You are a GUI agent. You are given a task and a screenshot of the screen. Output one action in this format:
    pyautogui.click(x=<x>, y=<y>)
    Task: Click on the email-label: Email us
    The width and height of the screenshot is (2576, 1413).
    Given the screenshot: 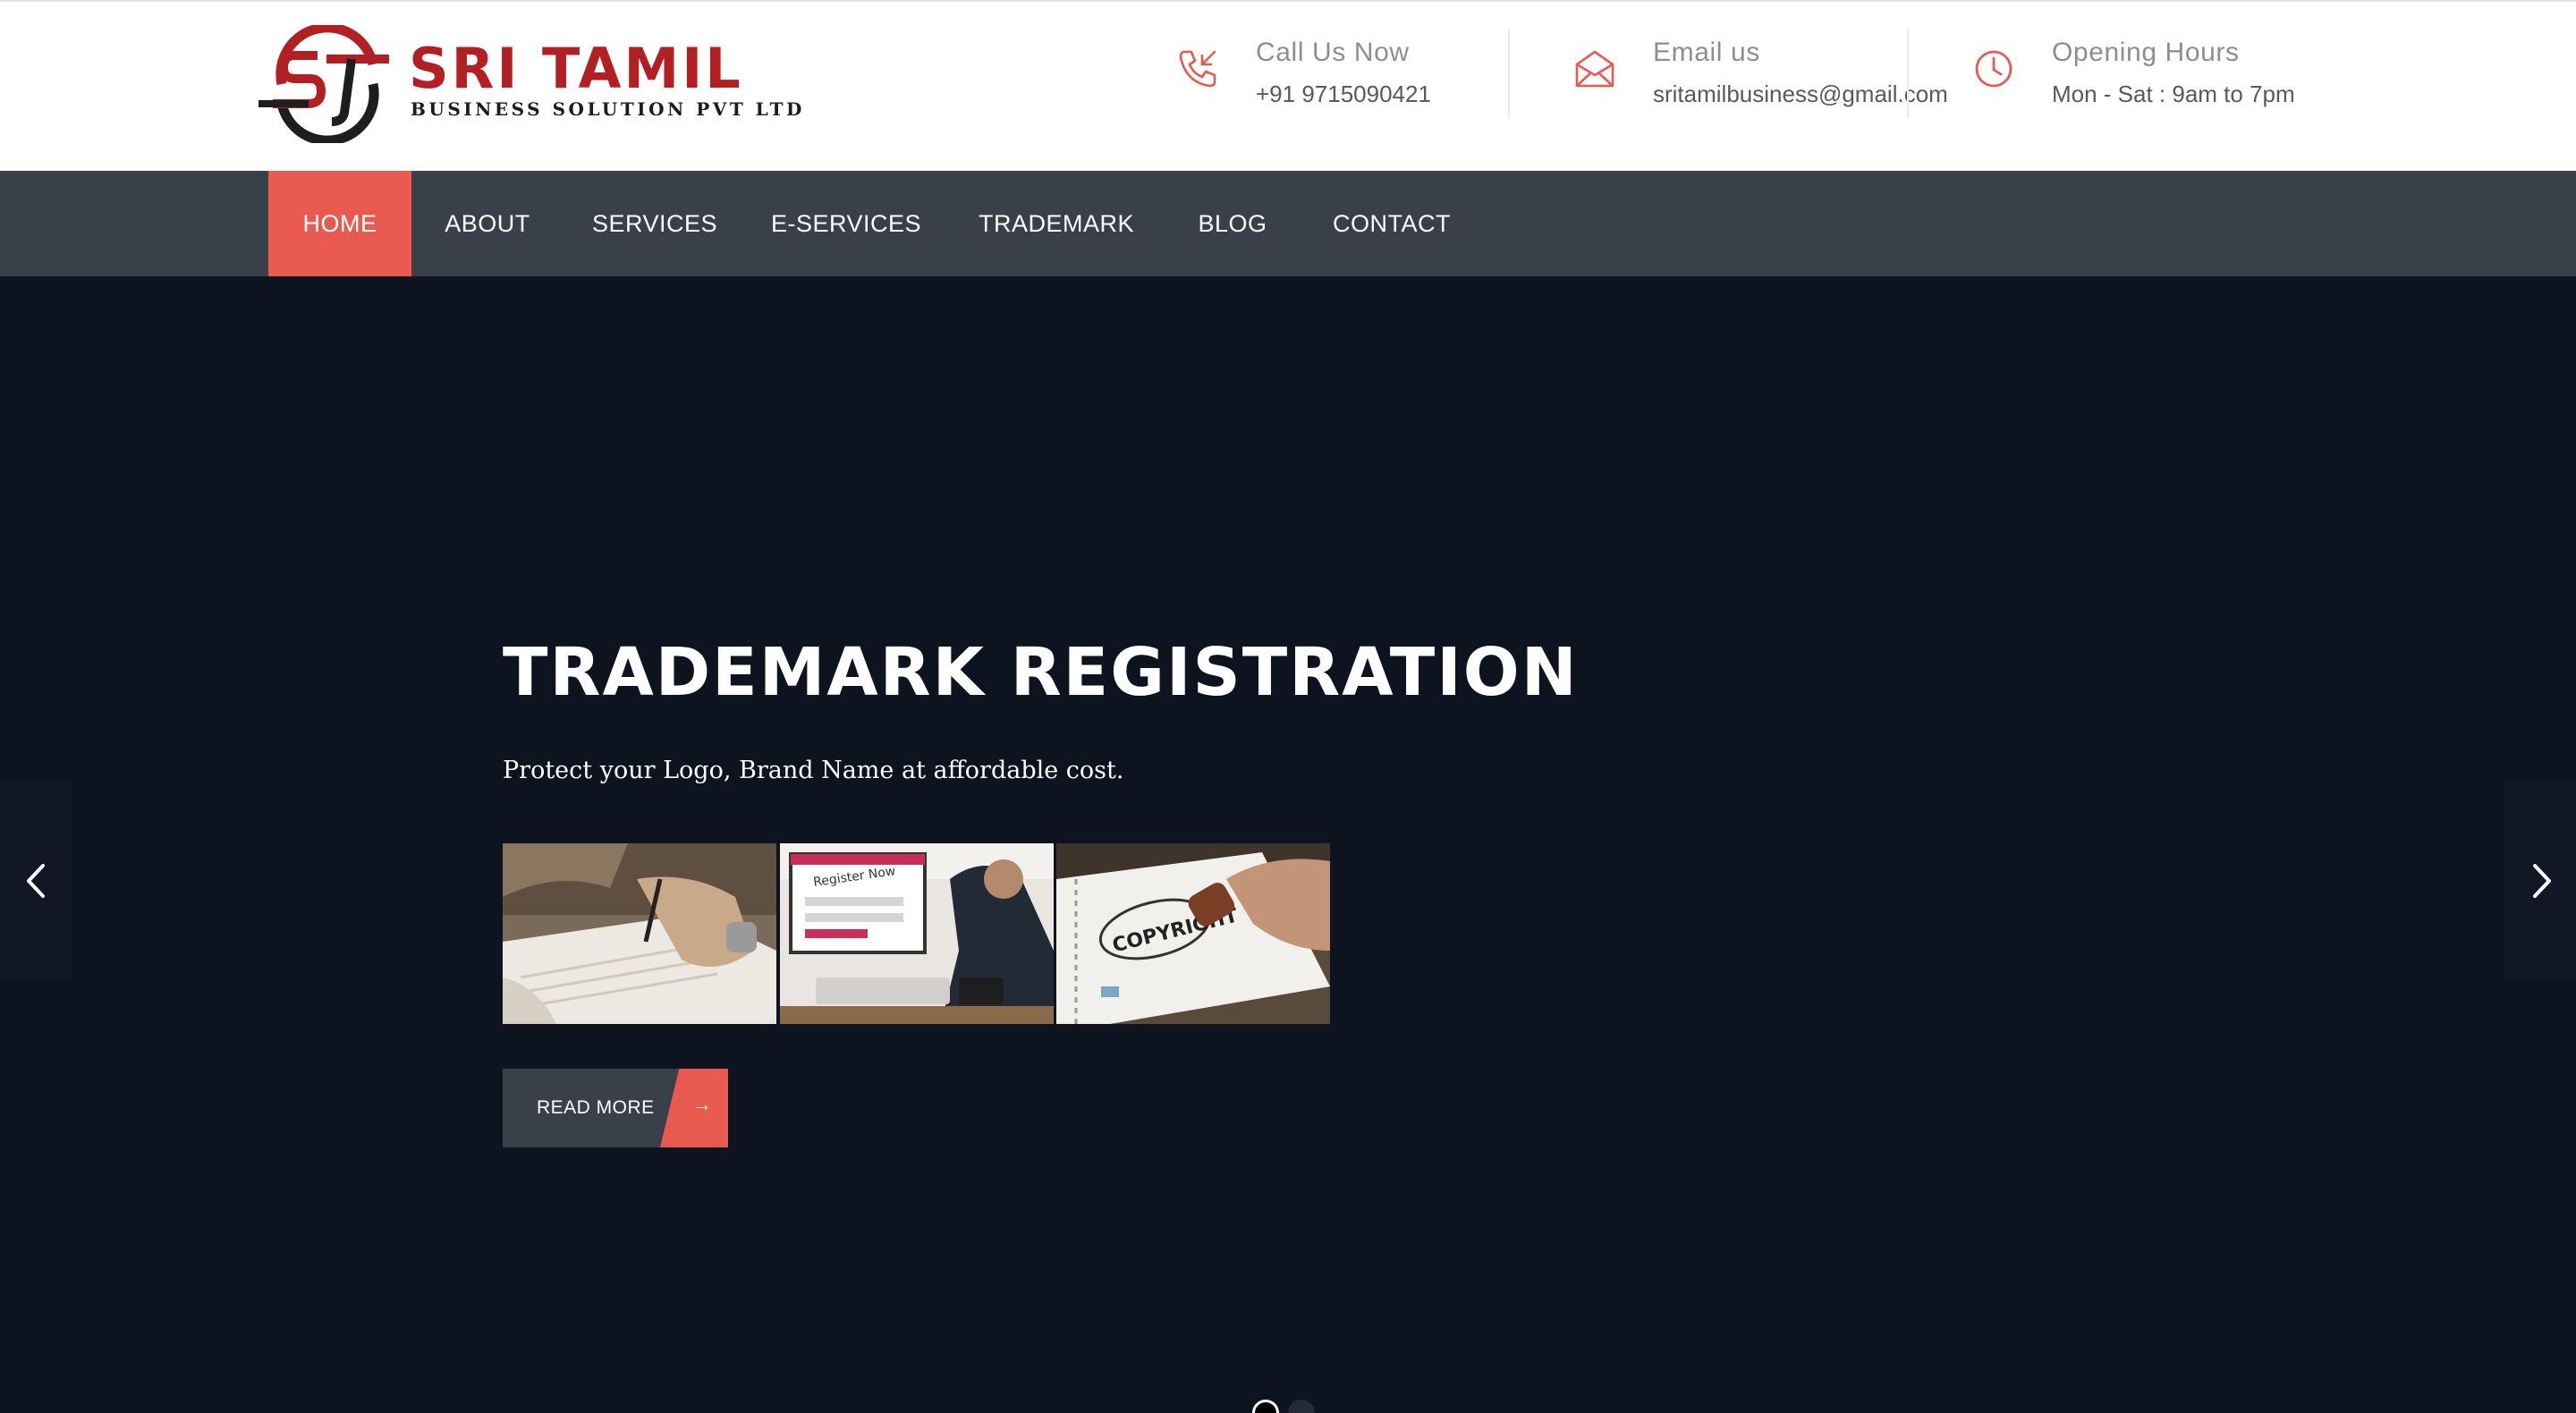 What is the action you would take?
    pyautogui.click(x=1706, y=52)
    